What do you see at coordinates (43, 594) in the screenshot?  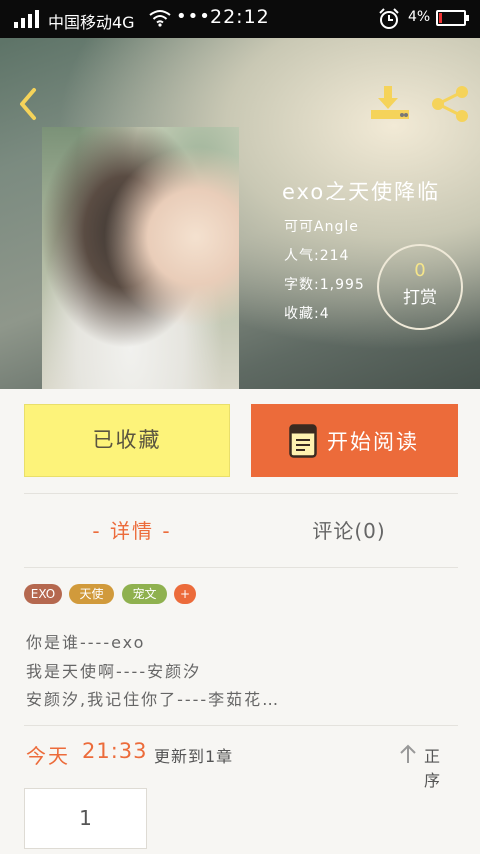 I see `tag-exo: EXO` at bounding box center [43, 594].